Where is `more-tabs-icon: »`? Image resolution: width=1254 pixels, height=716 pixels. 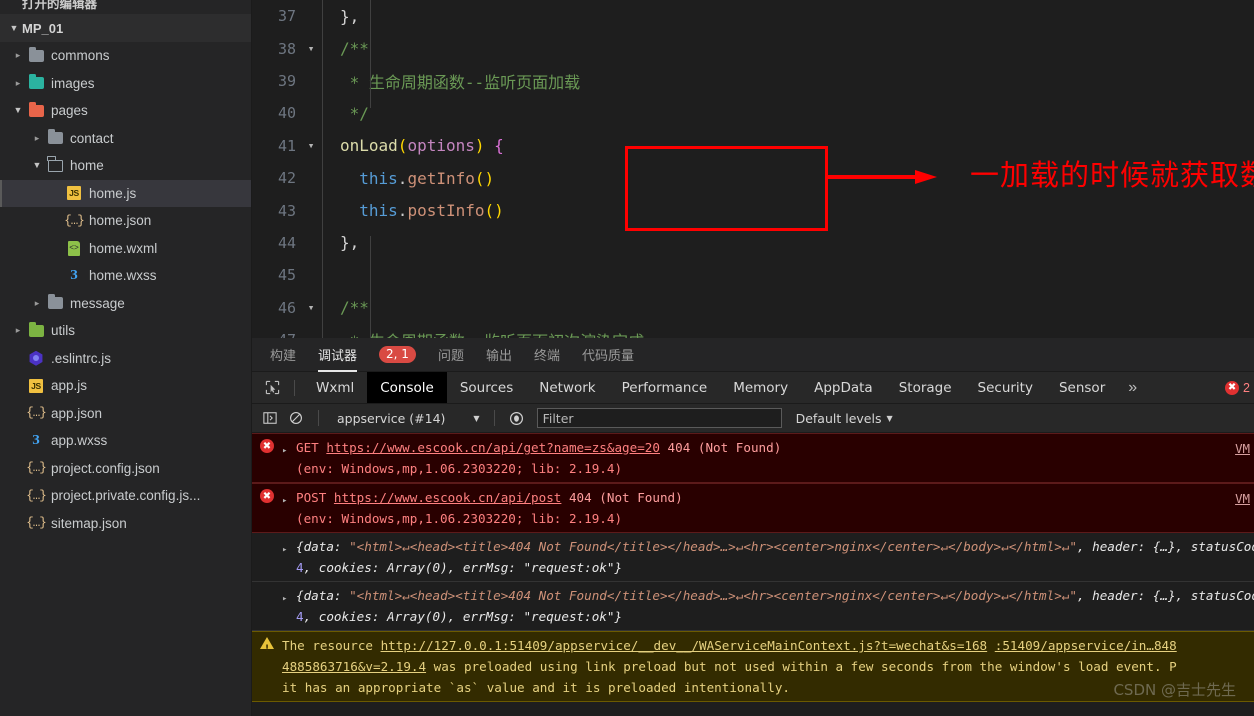 more-tabs-icon: » is located at coordinates (1132, 388).